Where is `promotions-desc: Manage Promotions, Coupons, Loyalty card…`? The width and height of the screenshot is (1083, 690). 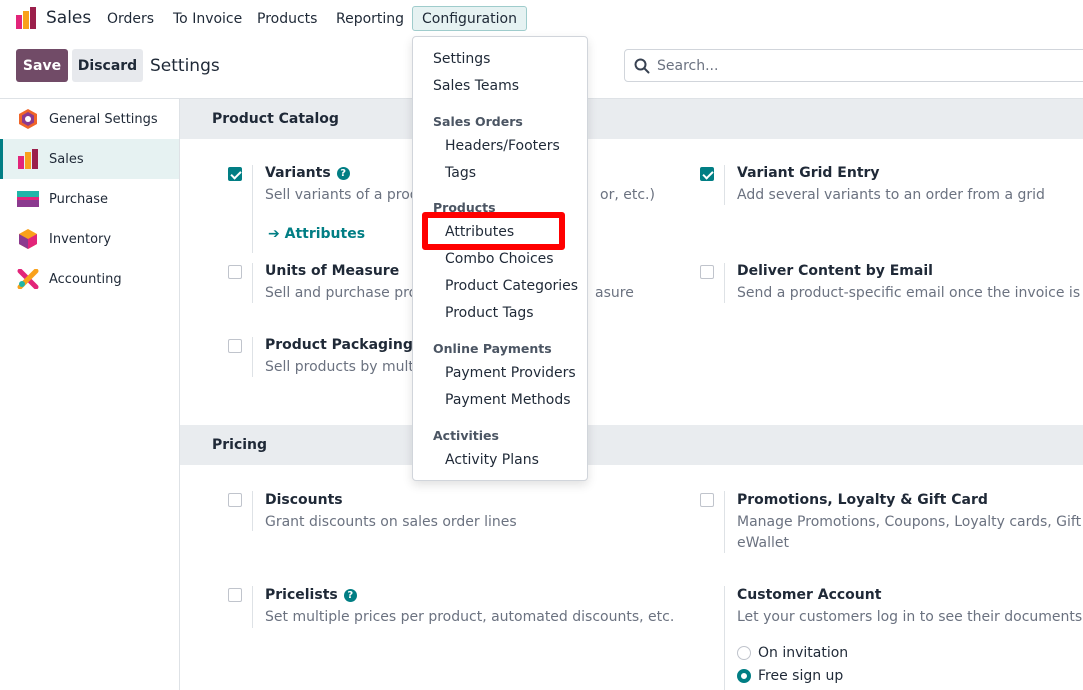 promotions-desc: Manage Promotions, Coupons, Loyalty card… is located at coordinates (910, 522).